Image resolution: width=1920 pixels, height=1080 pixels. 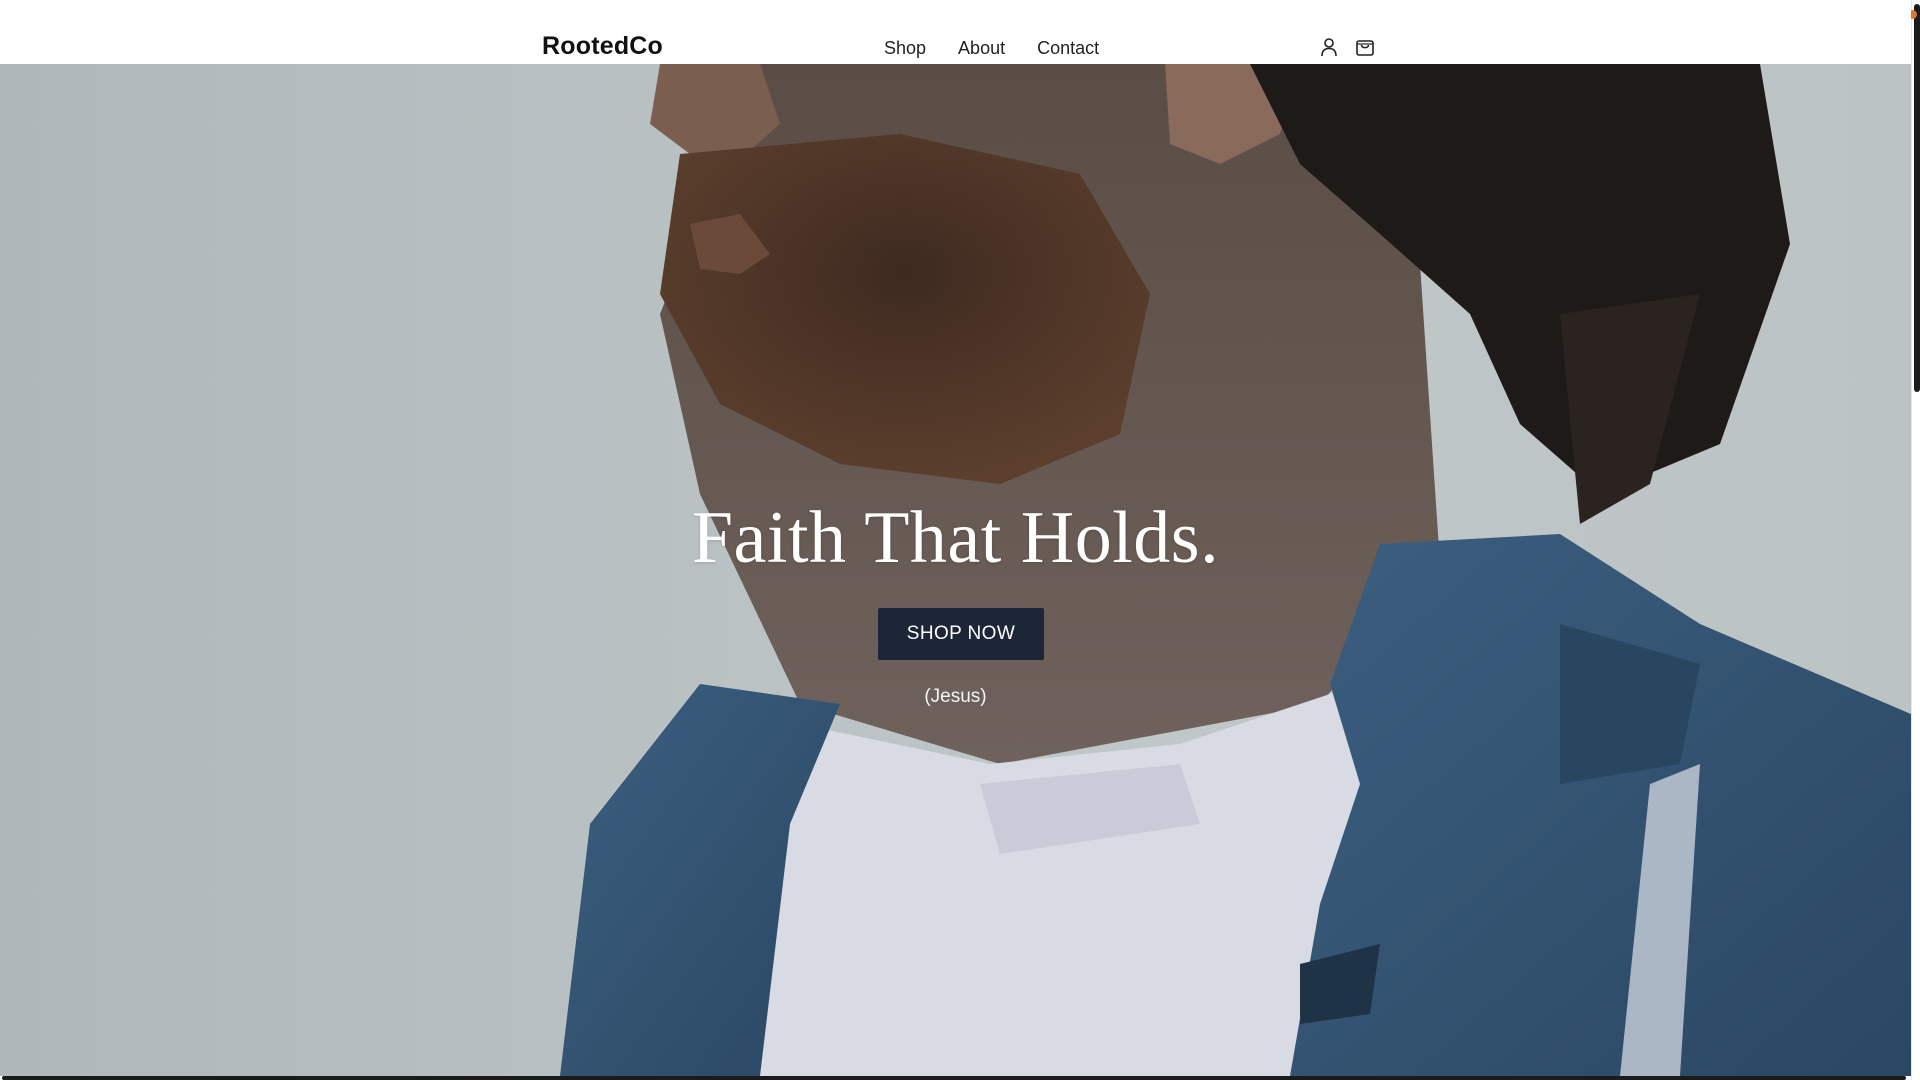 I want to click on vertical-scrollbar-thumb, so click(x=1917, y=198).